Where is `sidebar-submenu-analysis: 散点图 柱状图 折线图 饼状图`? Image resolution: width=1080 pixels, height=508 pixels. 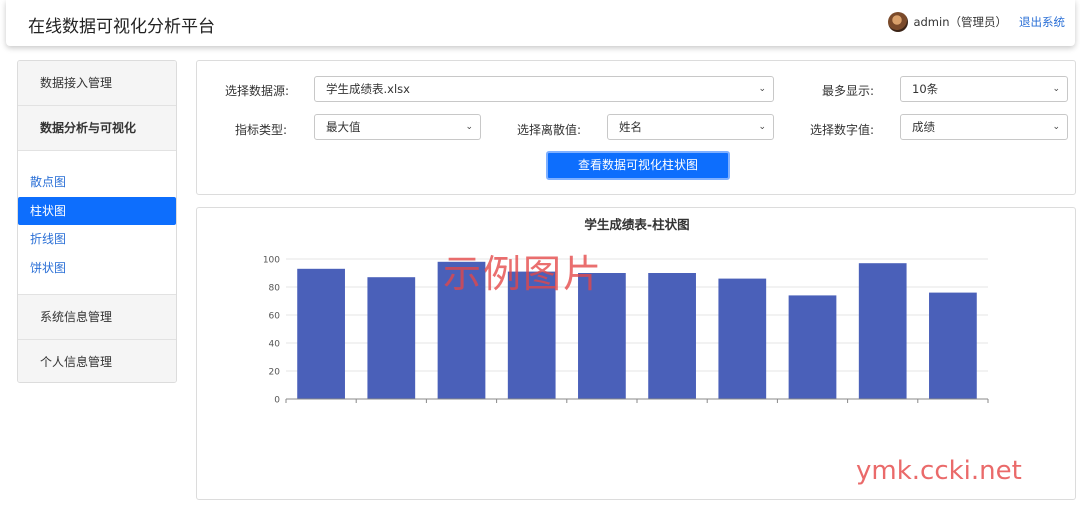 sidebar-submenu-analysis: 散点图 柱状图 折线图 饼状图 is located at coordinates (97, 223).